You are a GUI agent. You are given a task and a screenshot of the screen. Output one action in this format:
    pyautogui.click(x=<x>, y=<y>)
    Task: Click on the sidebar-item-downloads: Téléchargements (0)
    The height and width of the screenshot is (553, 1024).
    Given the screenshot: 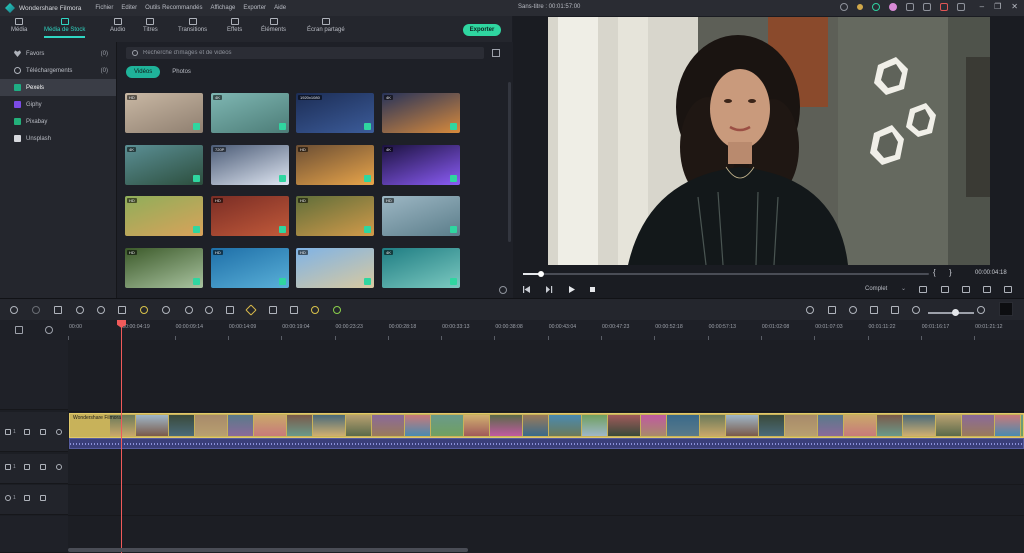 What is the action you would take?
    pyautogui.click(x=58, y=70)
    